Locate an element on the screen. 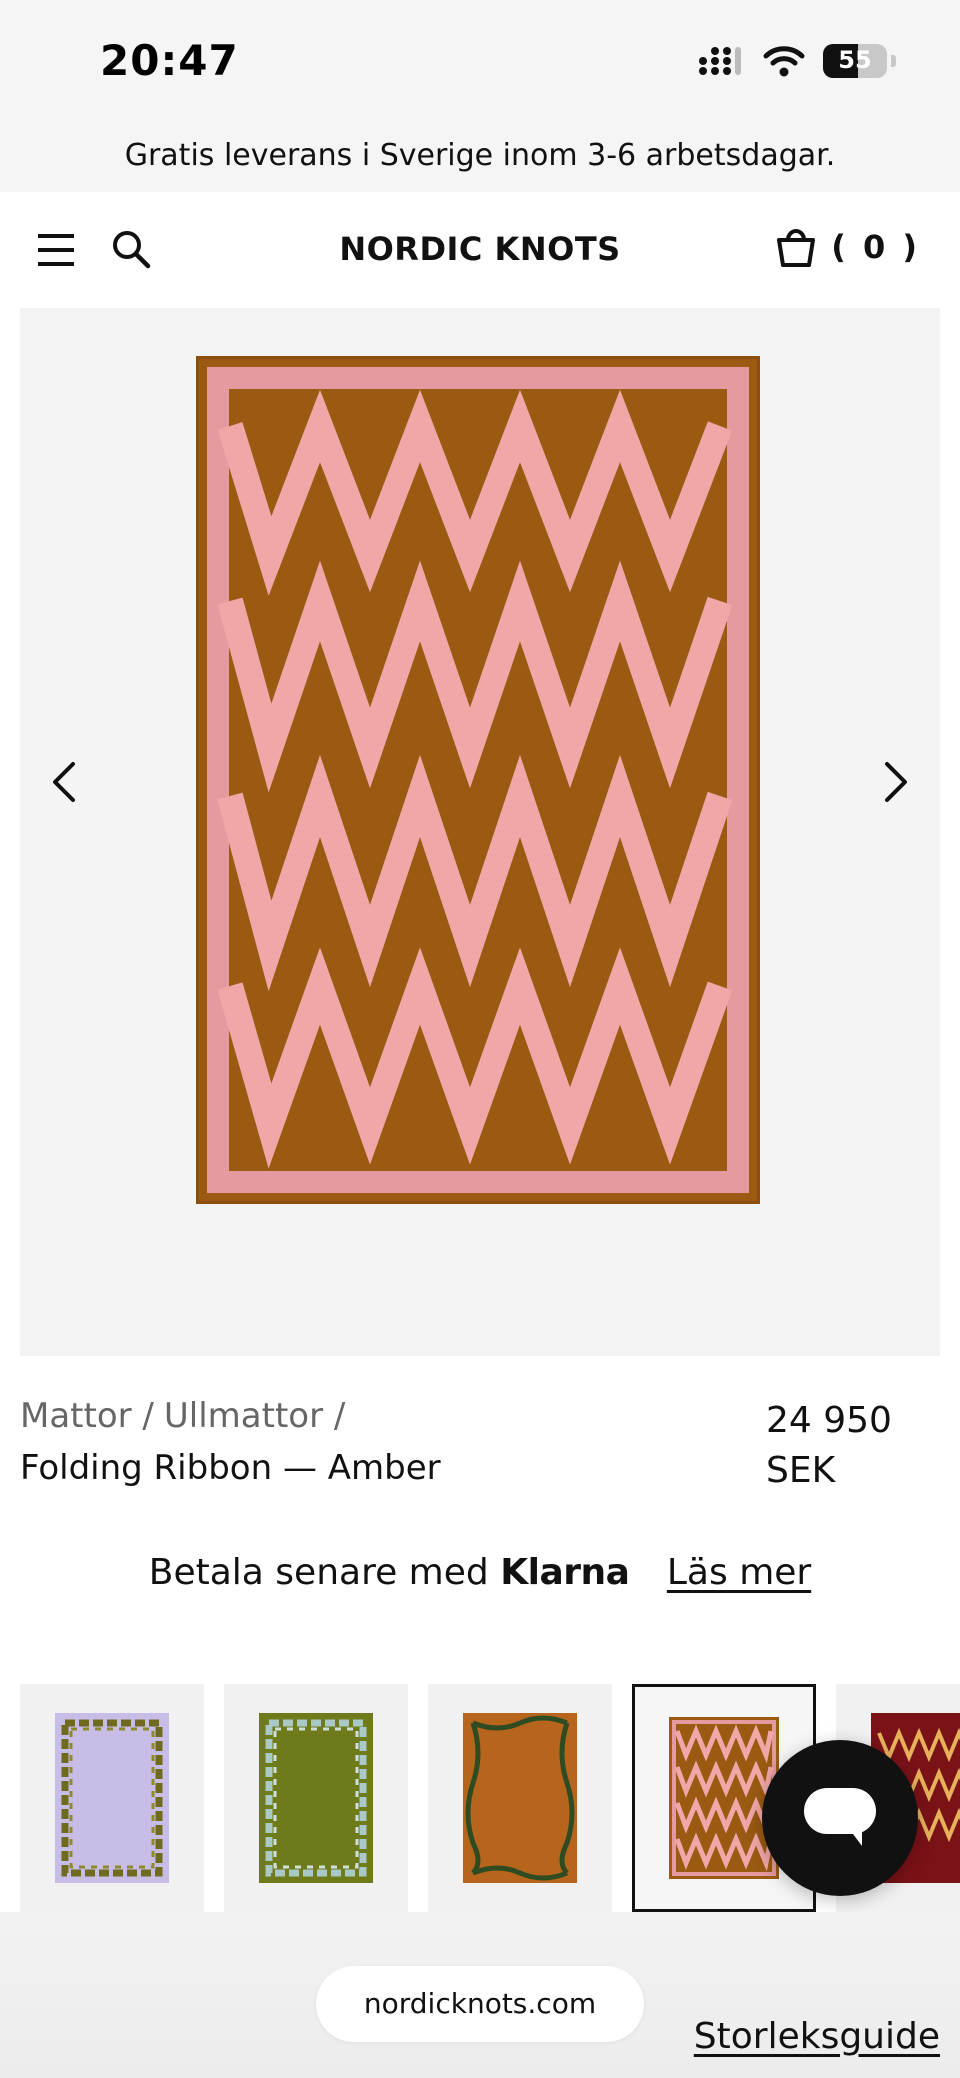  status-bar: 20:47 55 is located at coordinates (480, 60).